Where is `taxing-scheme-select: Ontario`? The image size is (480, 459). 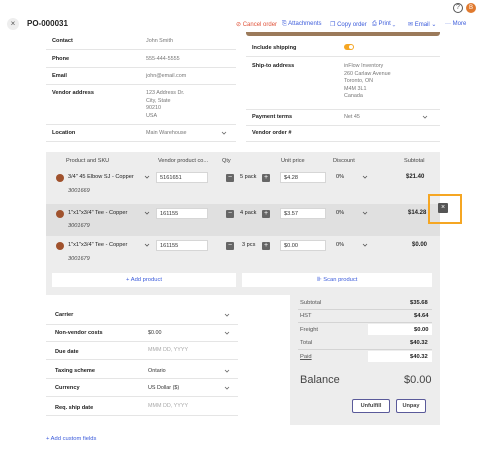 taxing-scheme-select: Ontario is located at coordinates (157, 371).